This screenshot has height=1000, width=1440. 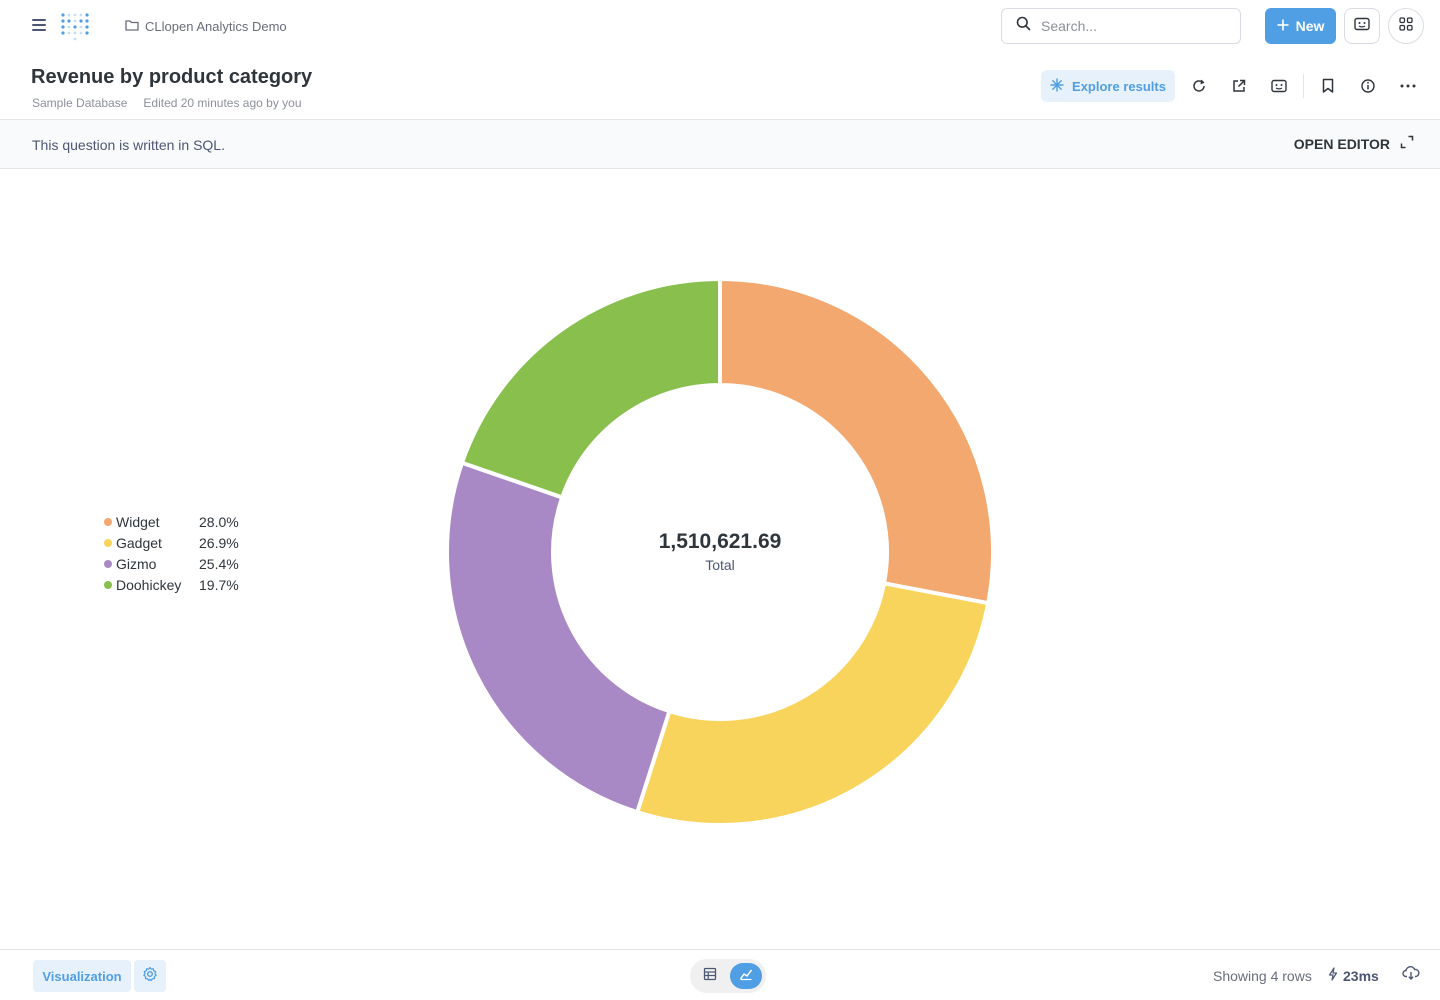 What do you see at coordinates (222, 103) in the screenshot?
I see `edited-info: Edited 20 minutes ago by you` at bounding box center [222, 103].